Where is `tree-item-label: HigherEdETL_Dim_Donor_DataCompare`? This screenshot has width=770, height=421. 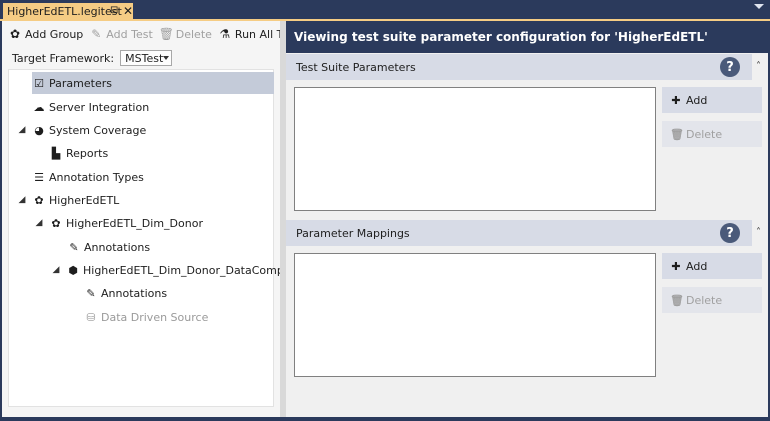 tree-item-label: HigherEdETL_Dim_Donor_DataCompare is located at coordinates (192, 270).